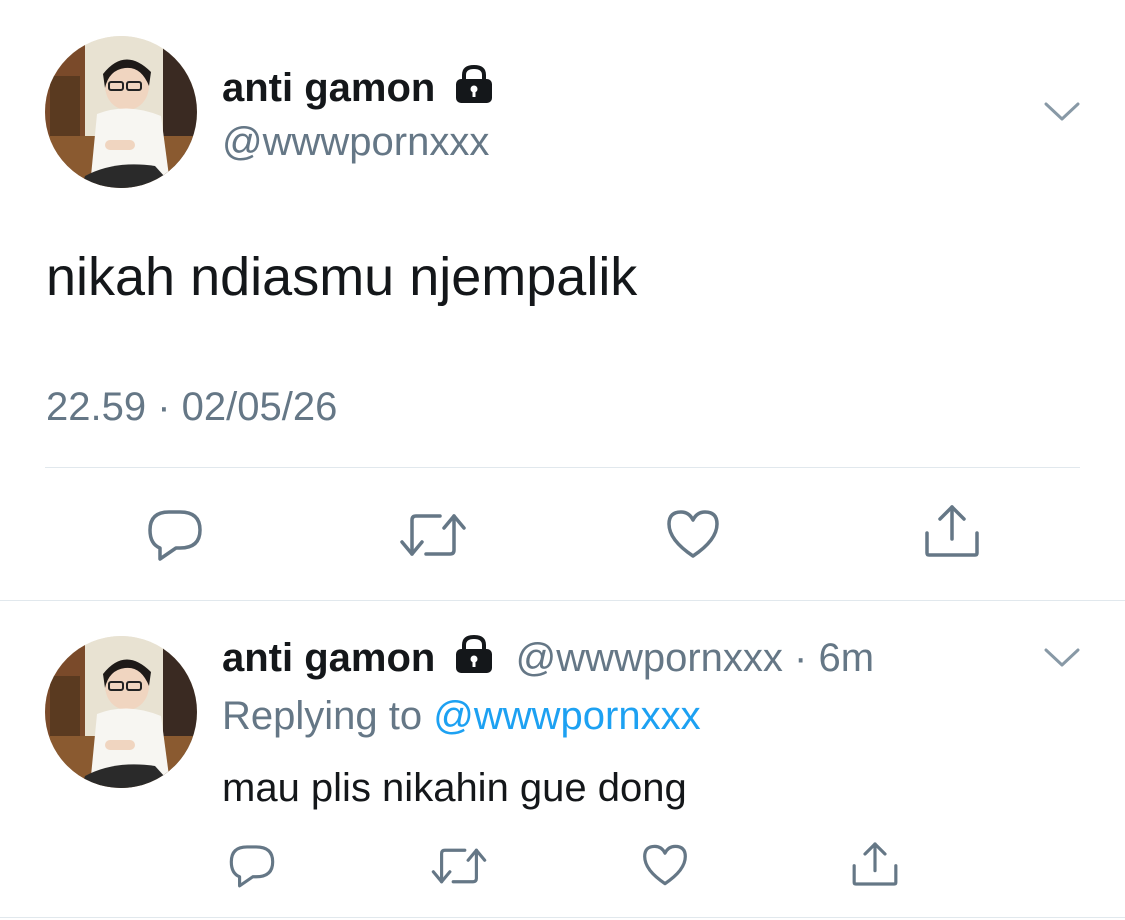 This screenshot has width=1125, height=920. Describe the element at coordinates (562, 600) in the screenshot. I see `section-divider` at that location.